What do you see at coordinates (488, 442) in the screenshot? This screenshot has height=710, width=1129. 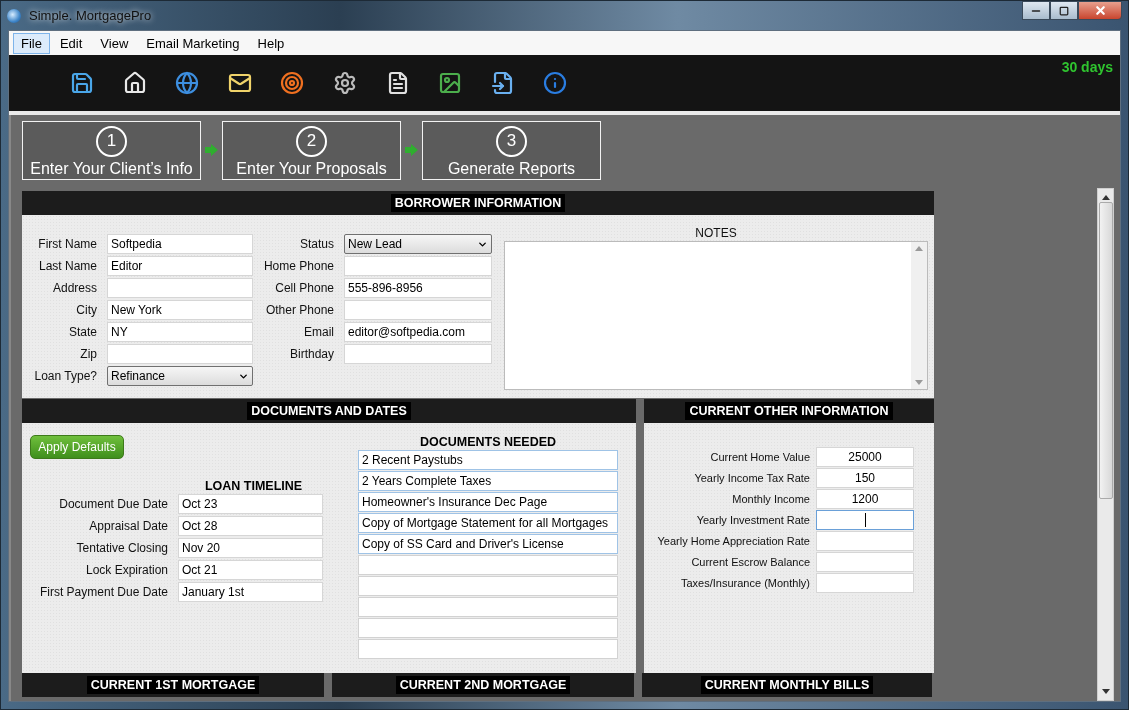 I see `section-subtitle: DOCUMENTS NEEDED` at bounding box center [488, 442].